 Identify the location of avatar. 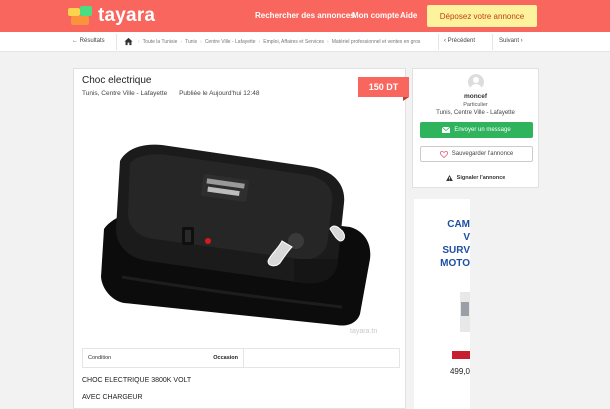
(476, 82).